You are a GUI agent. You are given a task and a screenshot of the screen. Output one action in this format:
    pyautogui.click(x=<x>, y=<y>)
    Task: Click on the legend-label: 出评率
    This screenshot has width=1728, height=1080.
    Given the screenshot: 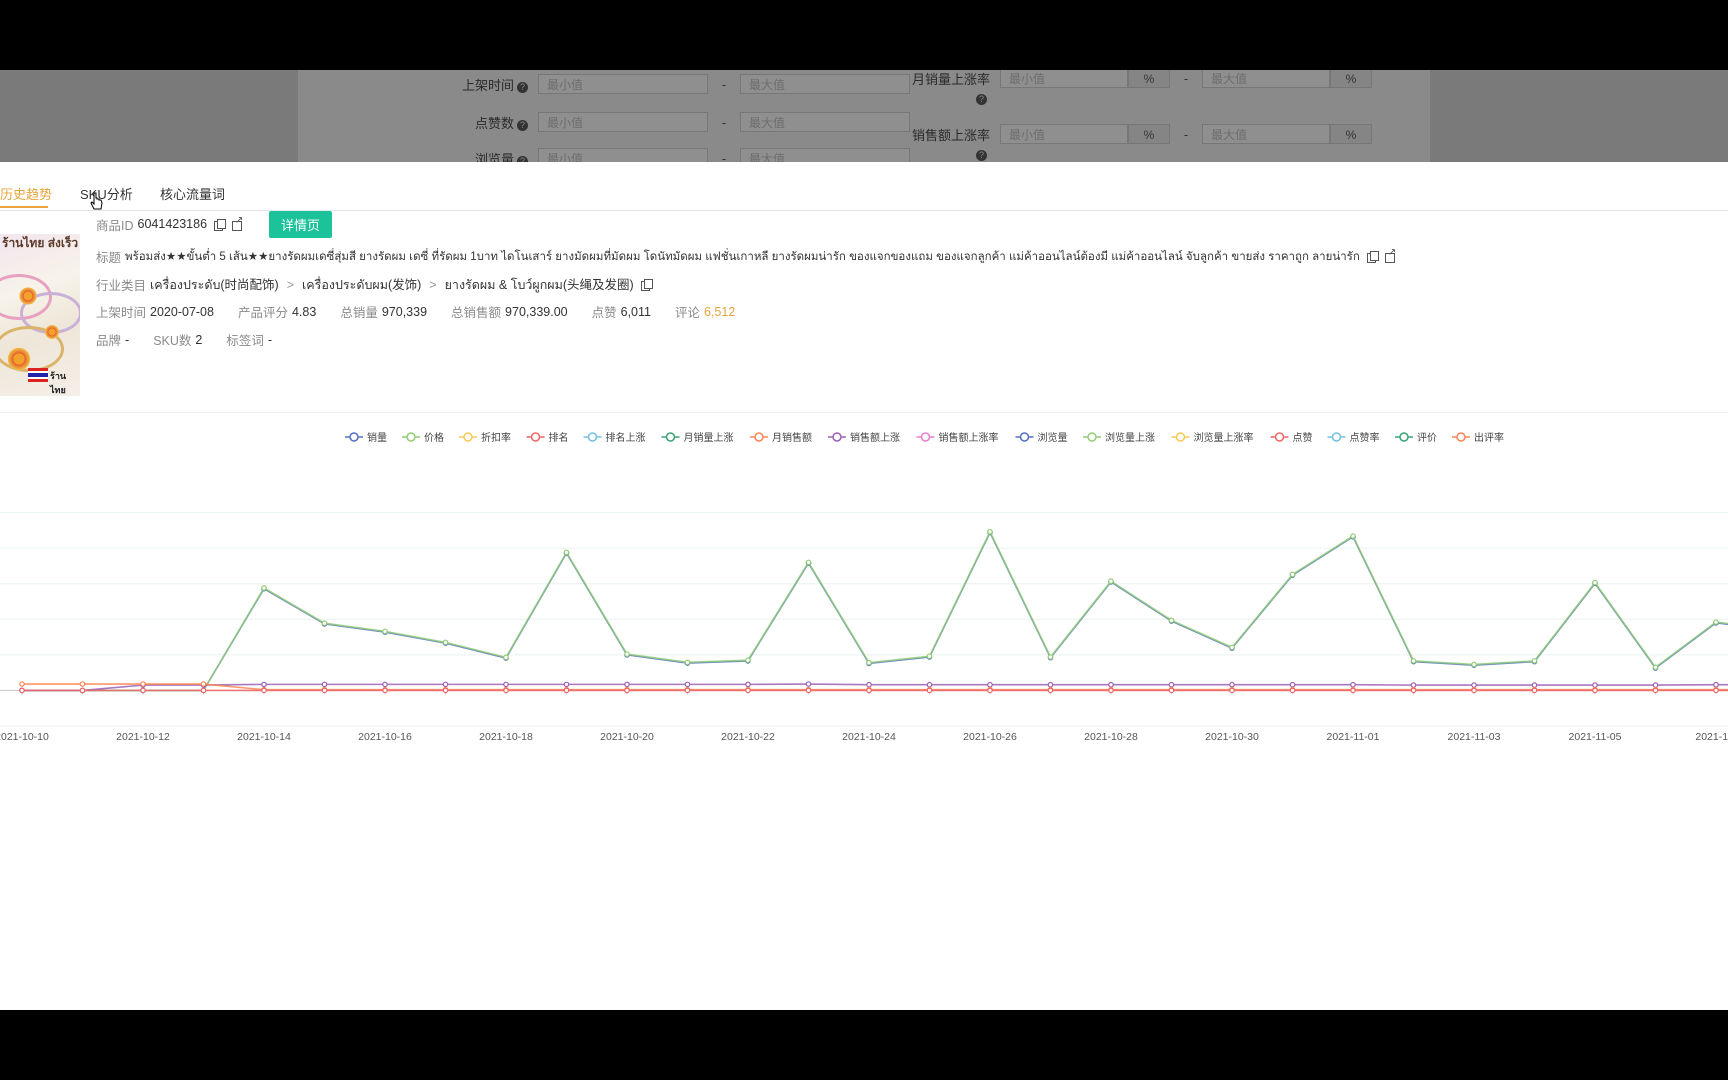 What is the action you would take?
    pyautogui.click(x=1489, y=437)
    